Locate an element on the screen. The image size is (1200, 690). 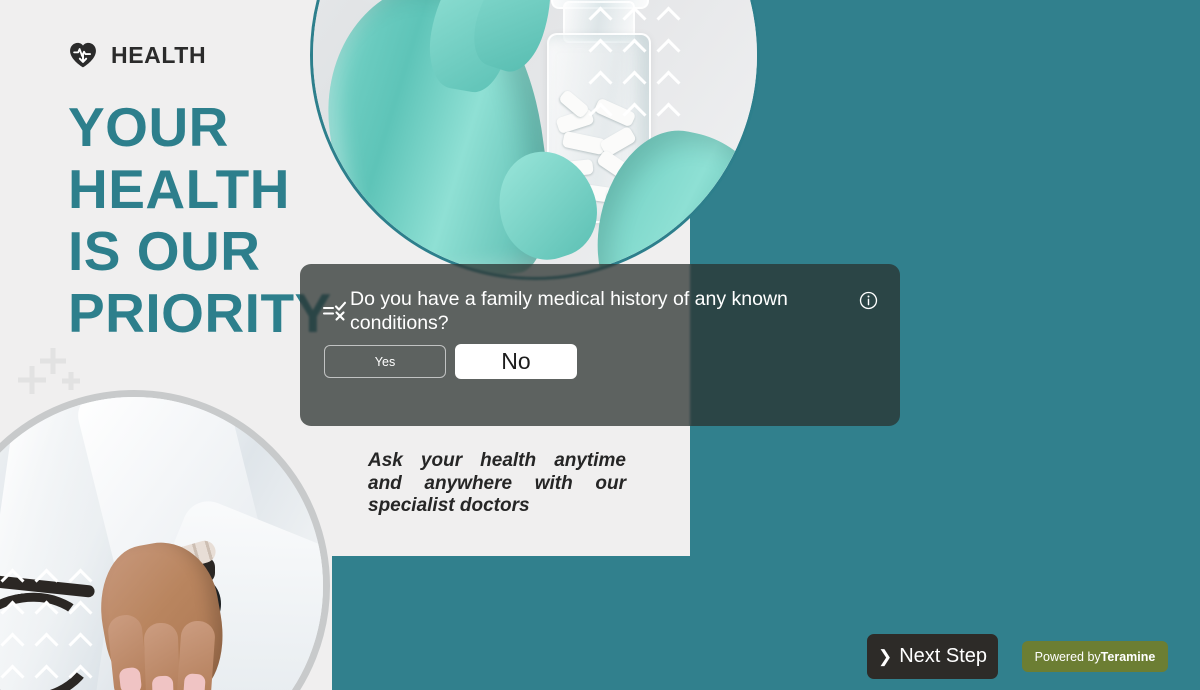
brand-name: HEALTH is located at coordinates (159, 54).